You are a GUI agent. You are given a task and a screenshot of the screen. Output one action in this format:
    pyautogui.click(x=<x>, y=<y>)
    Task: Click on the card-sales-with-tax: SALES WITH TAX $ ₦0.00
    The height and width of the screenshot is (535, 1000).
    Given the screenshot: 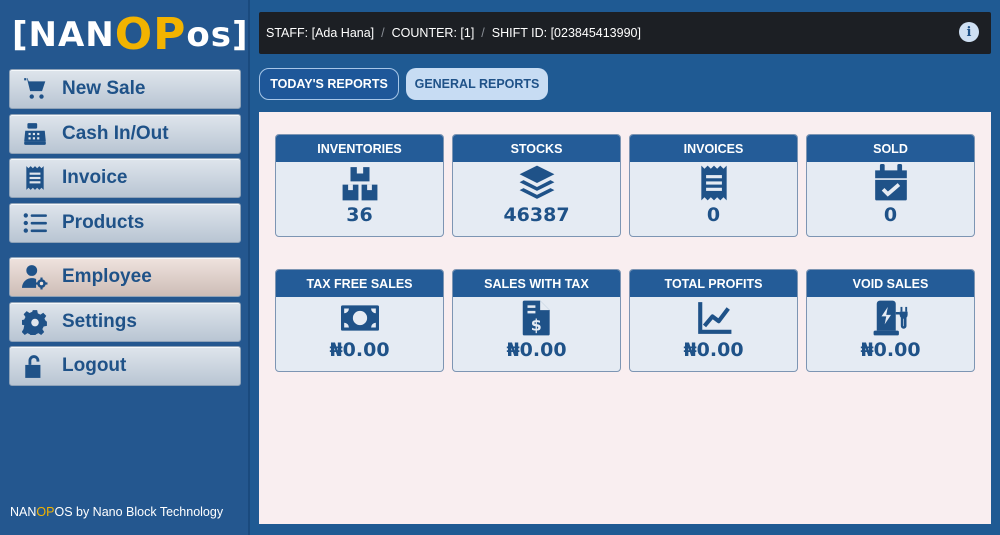 What is the action you would take?
    pyautogui.click(x=536, y=320)
    